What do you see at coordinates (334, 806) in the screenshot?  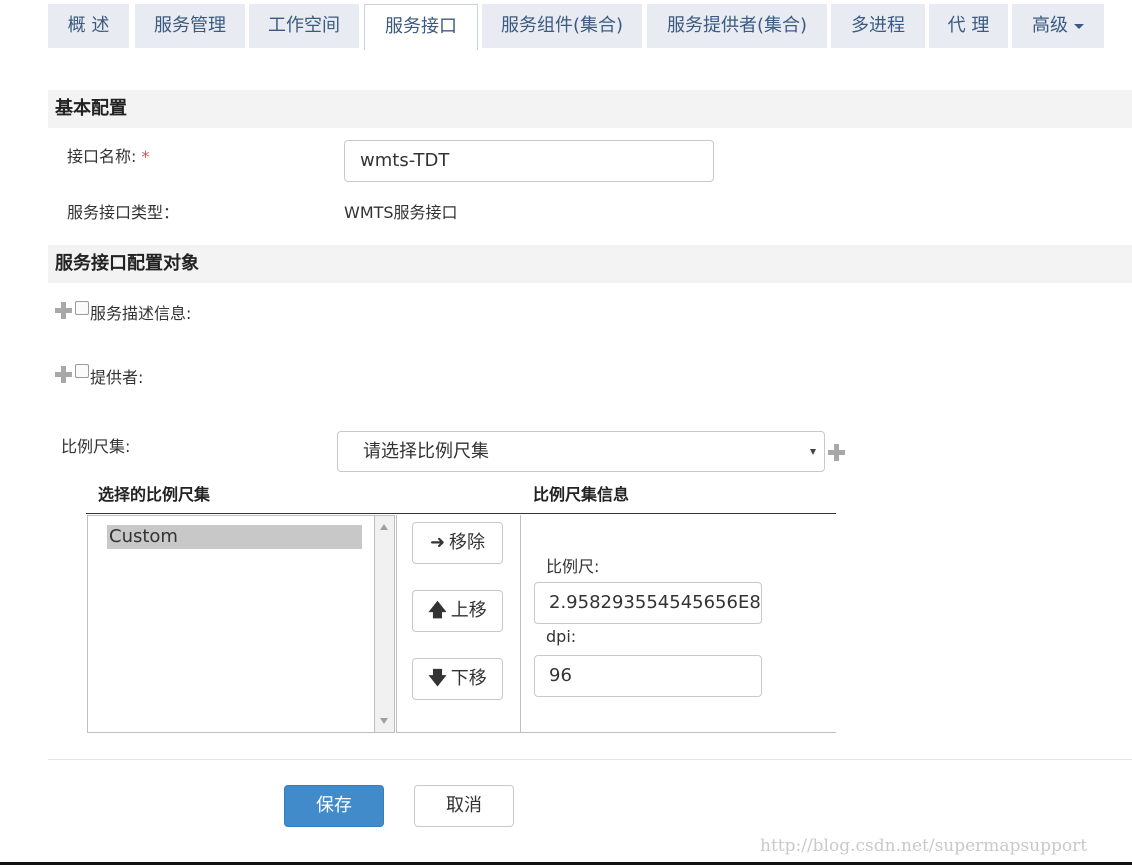 I see `save-button: 保存` at bounding box center [334, 806].